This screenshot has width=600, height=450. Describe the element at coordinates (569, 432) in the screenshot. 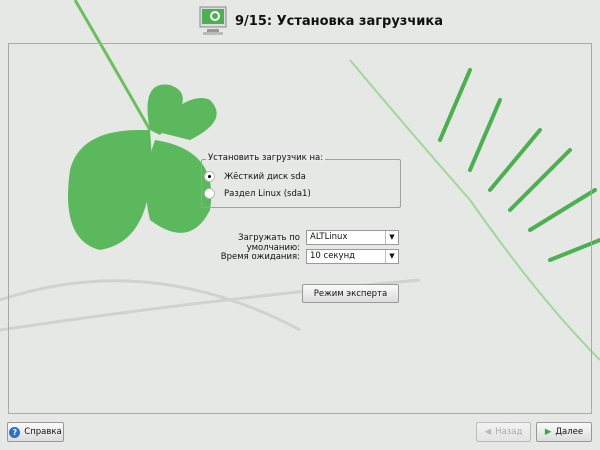

I see `next-label: Далее` at that location.